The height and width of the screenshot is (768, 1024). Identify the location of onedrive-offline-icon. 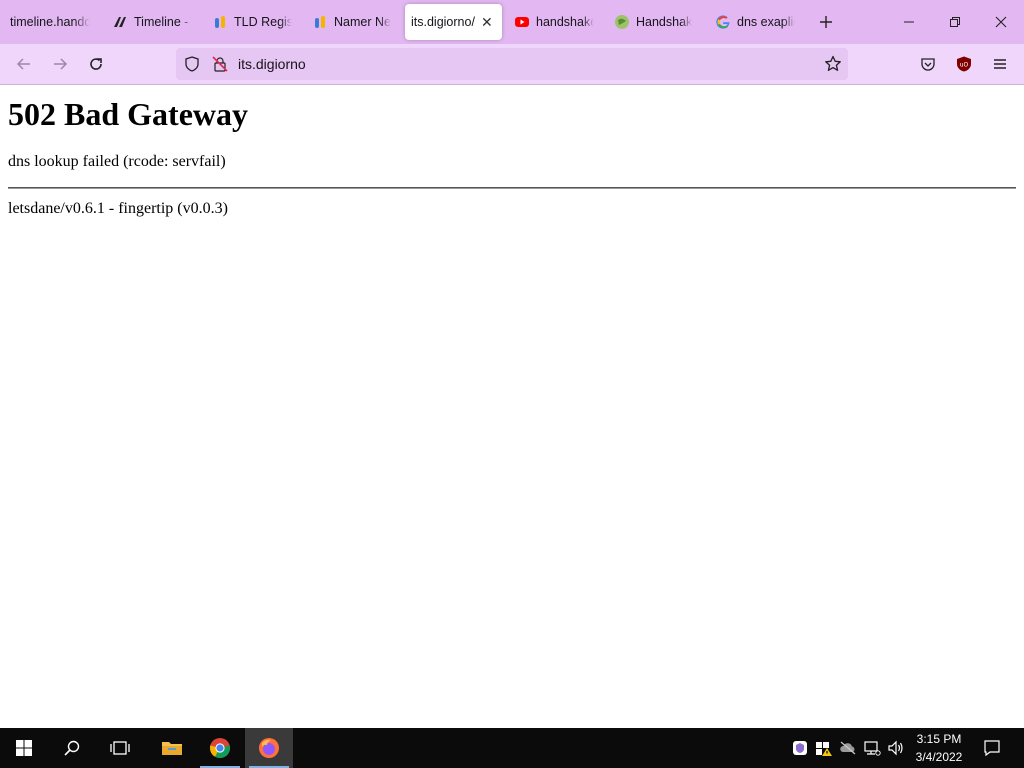
(848, 748).